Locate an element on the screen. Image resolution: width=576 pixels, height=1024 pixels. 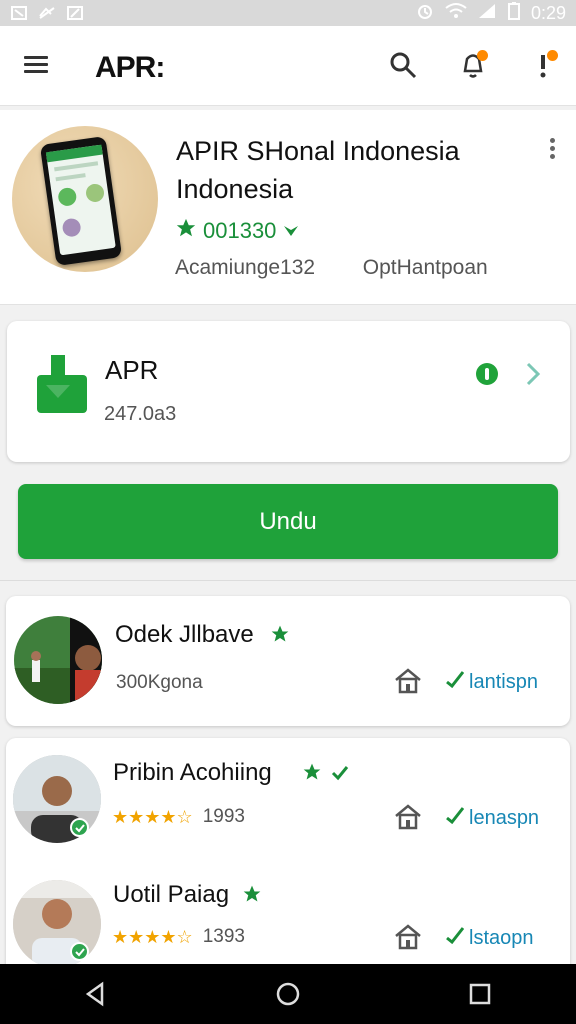
phone-screen is located at coordinates (80, 200).